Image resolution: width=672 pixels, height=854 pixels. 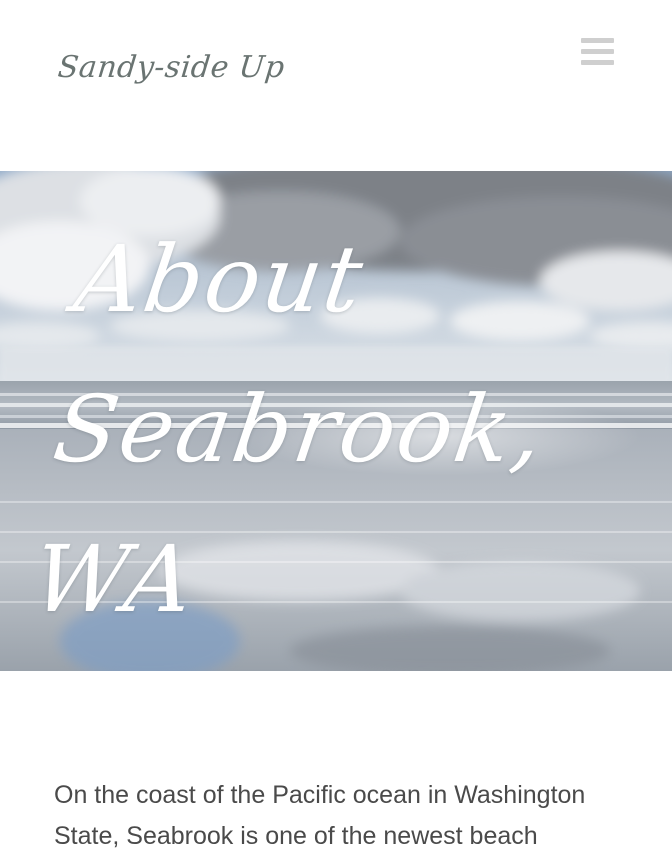 I want to click on page-title-line: WA, so click(x=114, y=579).